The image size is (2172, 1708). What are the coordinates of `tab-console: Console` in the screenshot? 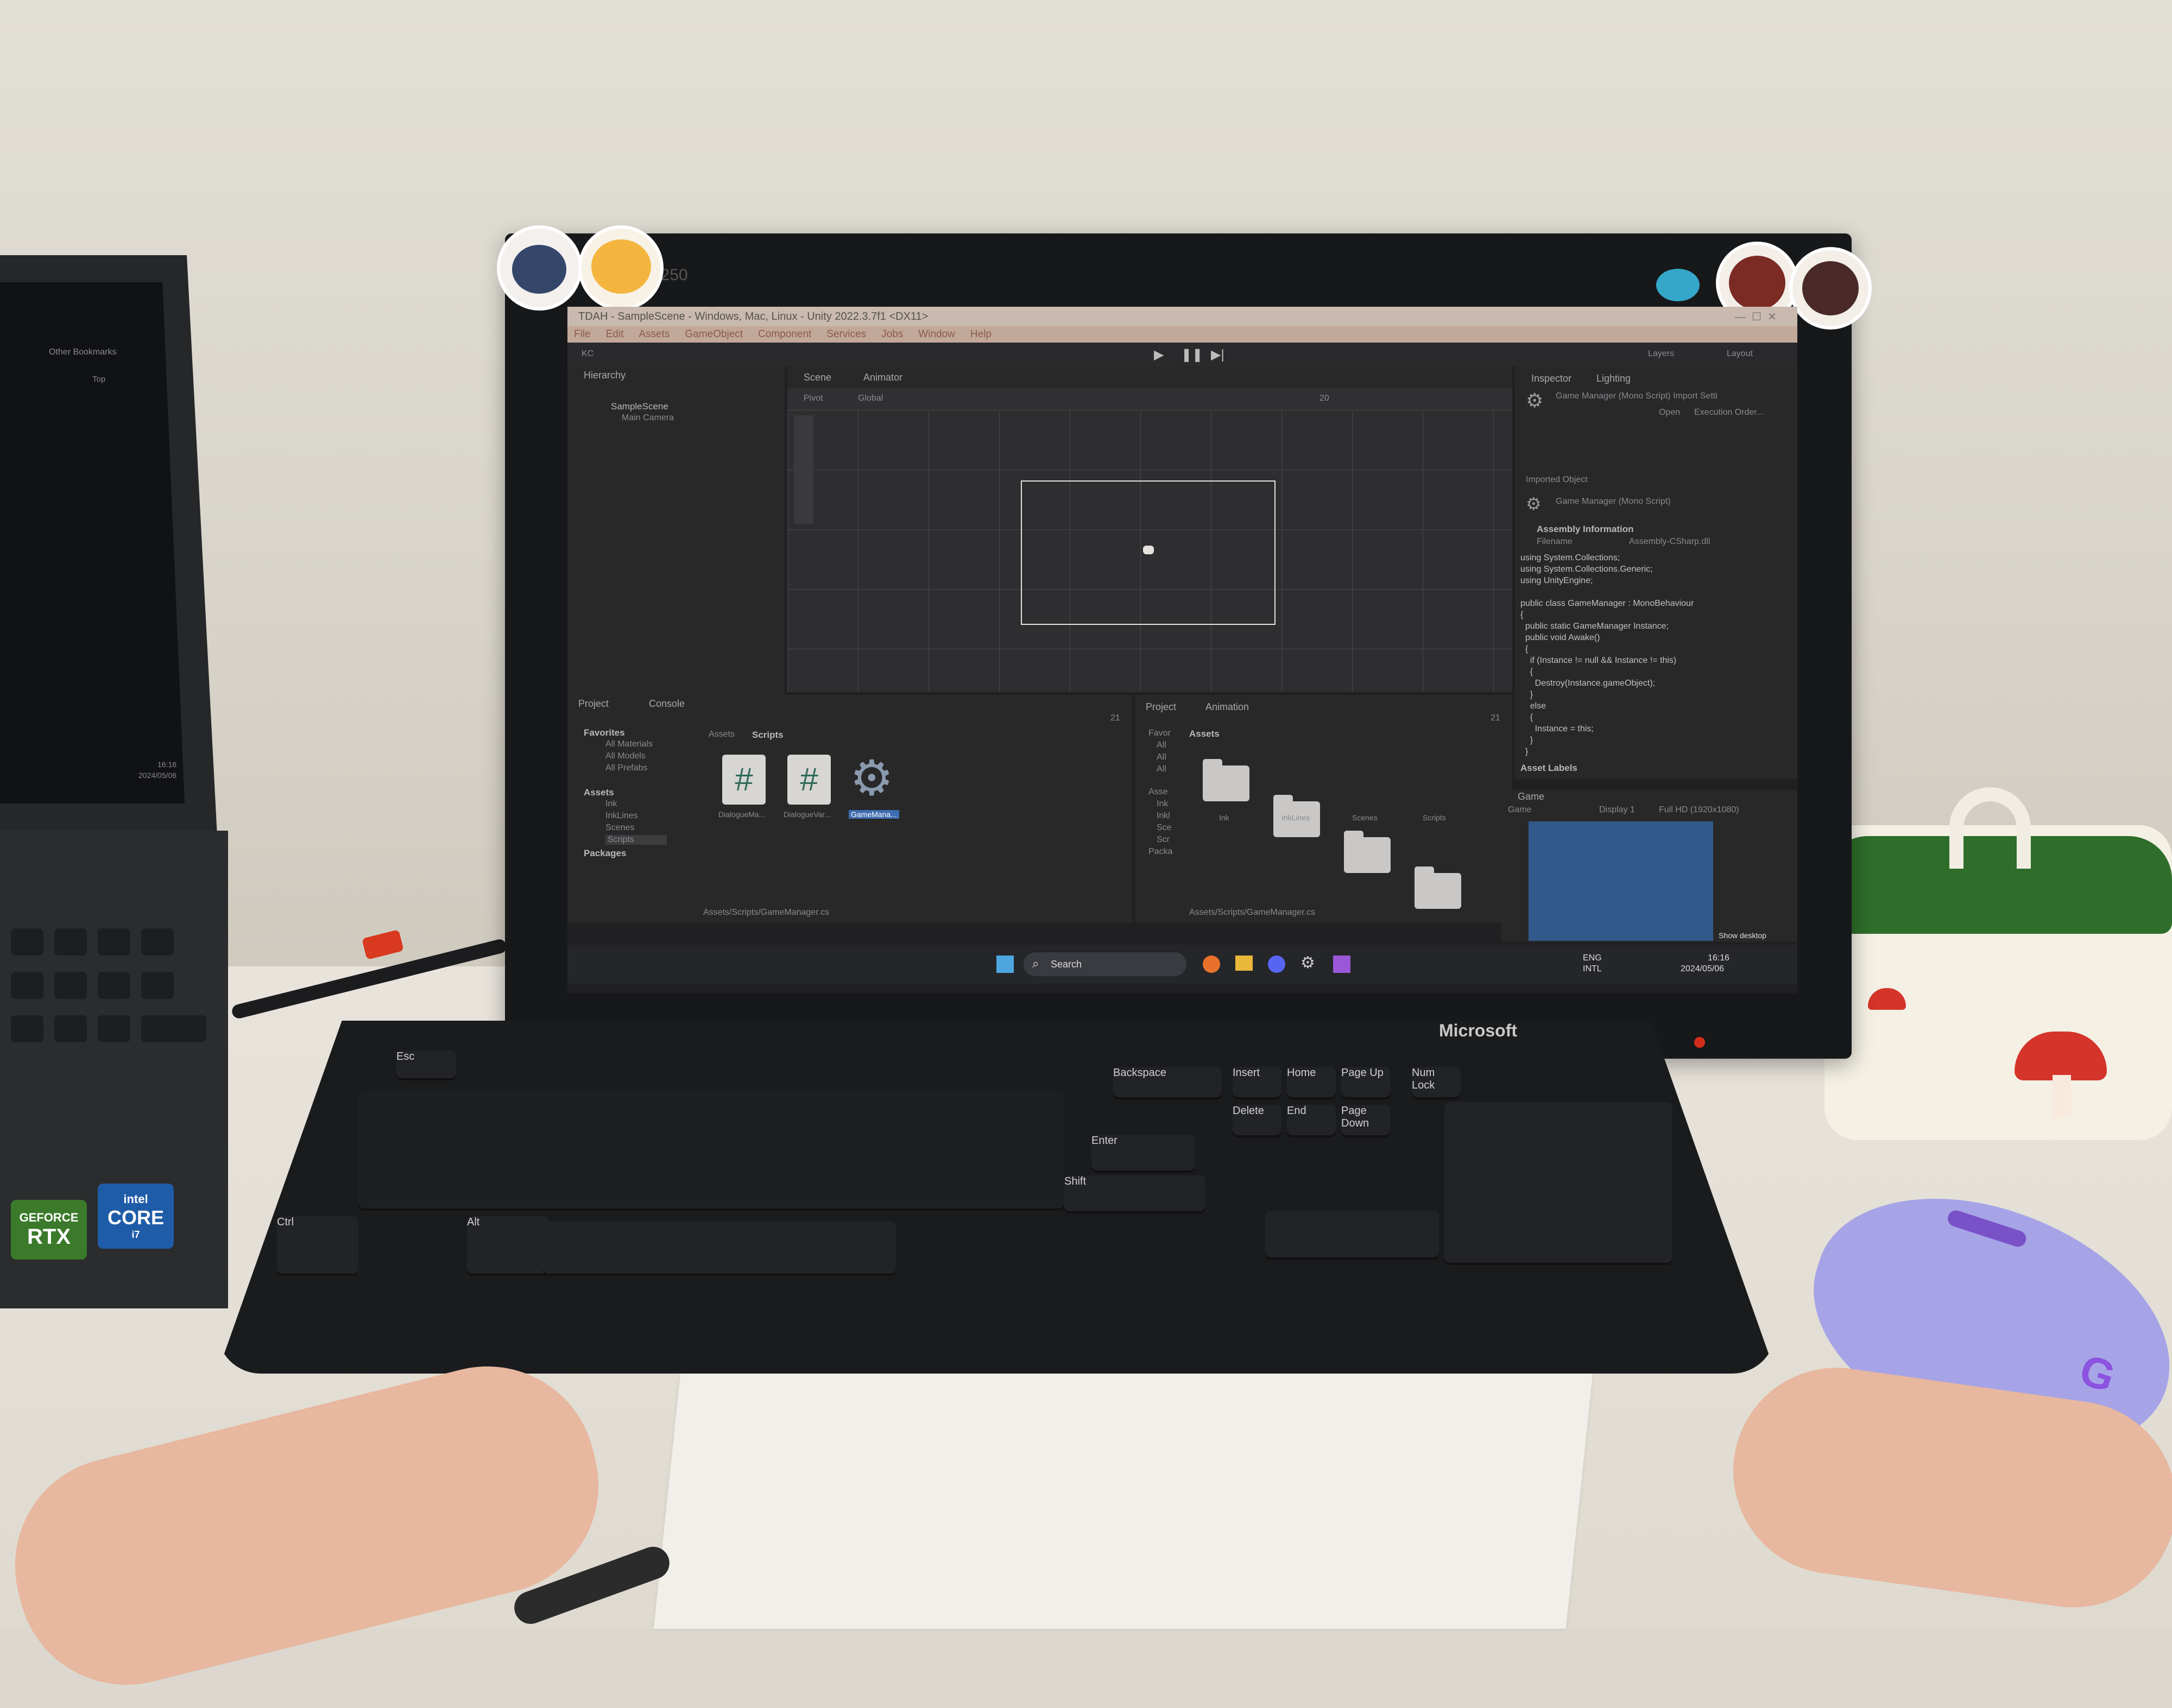 It's located at (667, 704).